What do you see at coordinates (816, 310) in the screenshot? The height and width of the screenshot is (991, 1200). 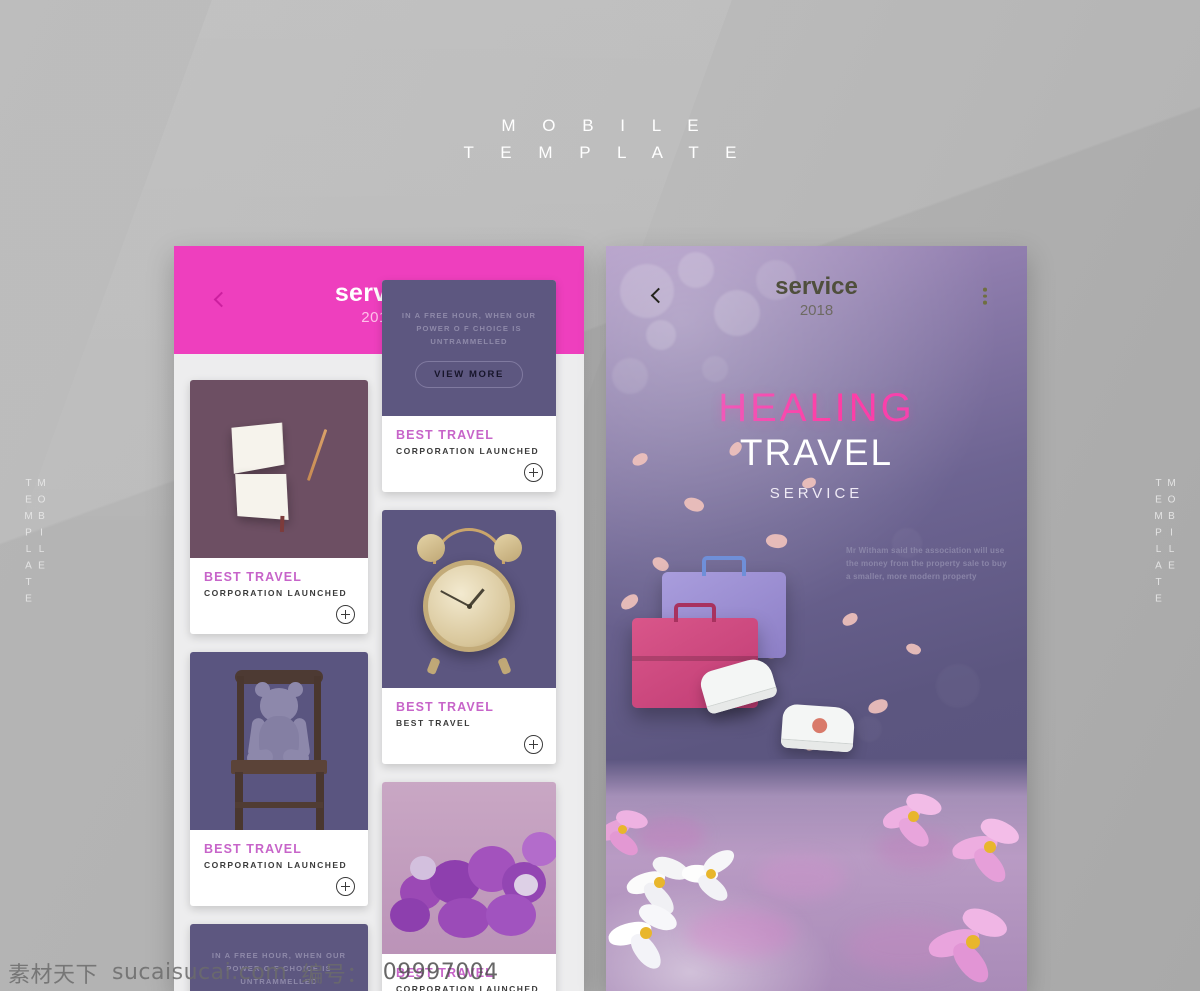 I see `right-app-subtitle: 2018` at bounding box center [816, 310].